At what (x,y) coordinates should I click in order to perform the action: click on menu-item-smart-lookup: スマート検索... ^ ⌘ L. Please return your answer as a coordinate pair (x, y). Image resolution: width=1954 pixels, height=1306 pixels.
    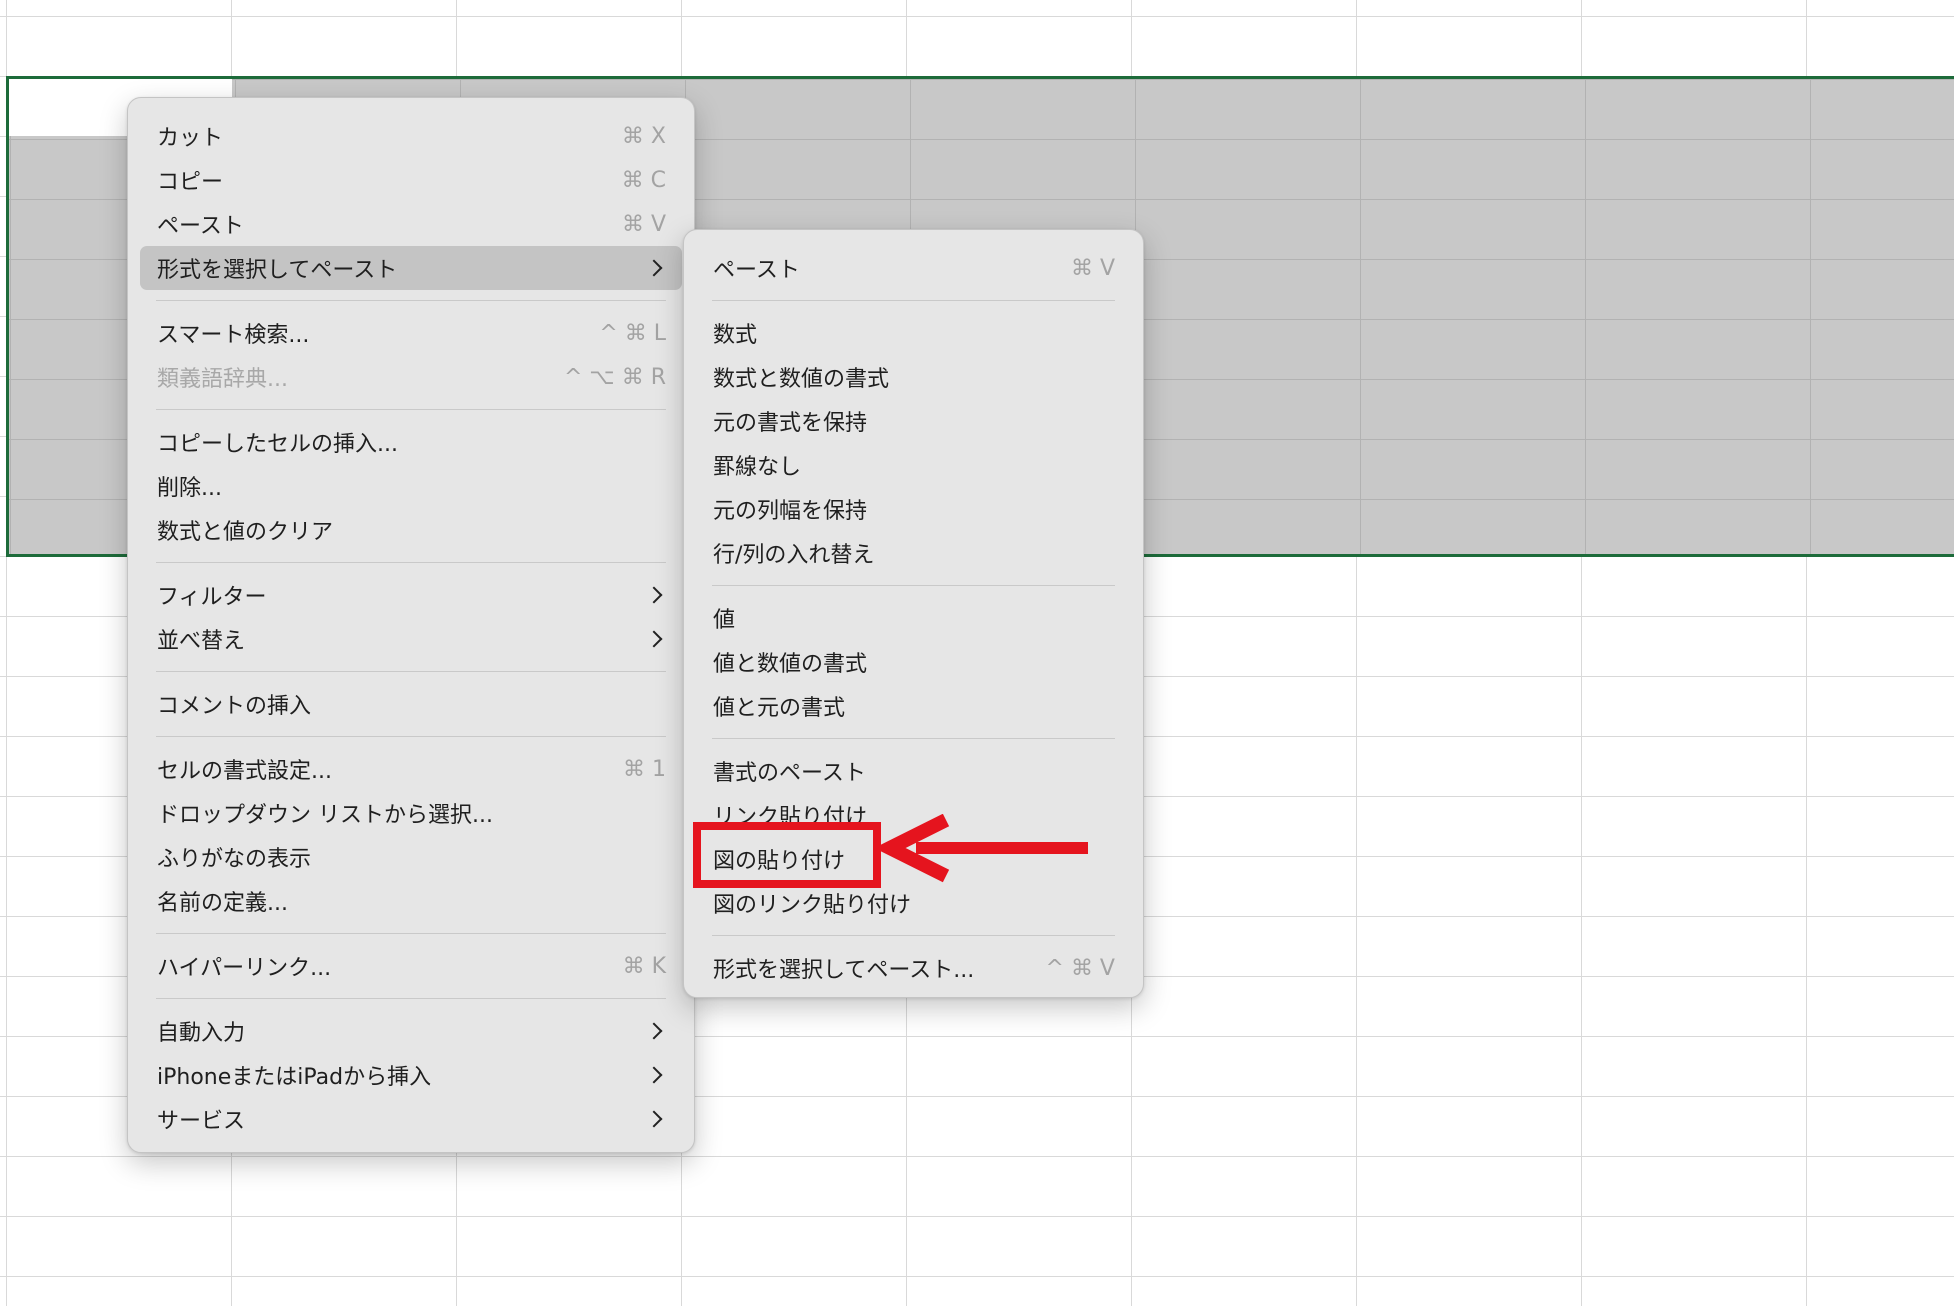
    Looking at the image, I should click on (411, 333).